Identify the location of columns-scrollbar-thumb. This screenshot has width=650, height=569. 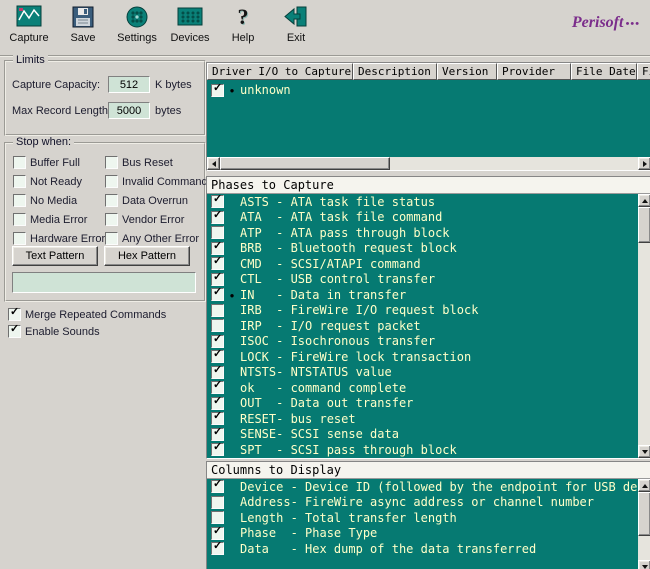
(644, 514).